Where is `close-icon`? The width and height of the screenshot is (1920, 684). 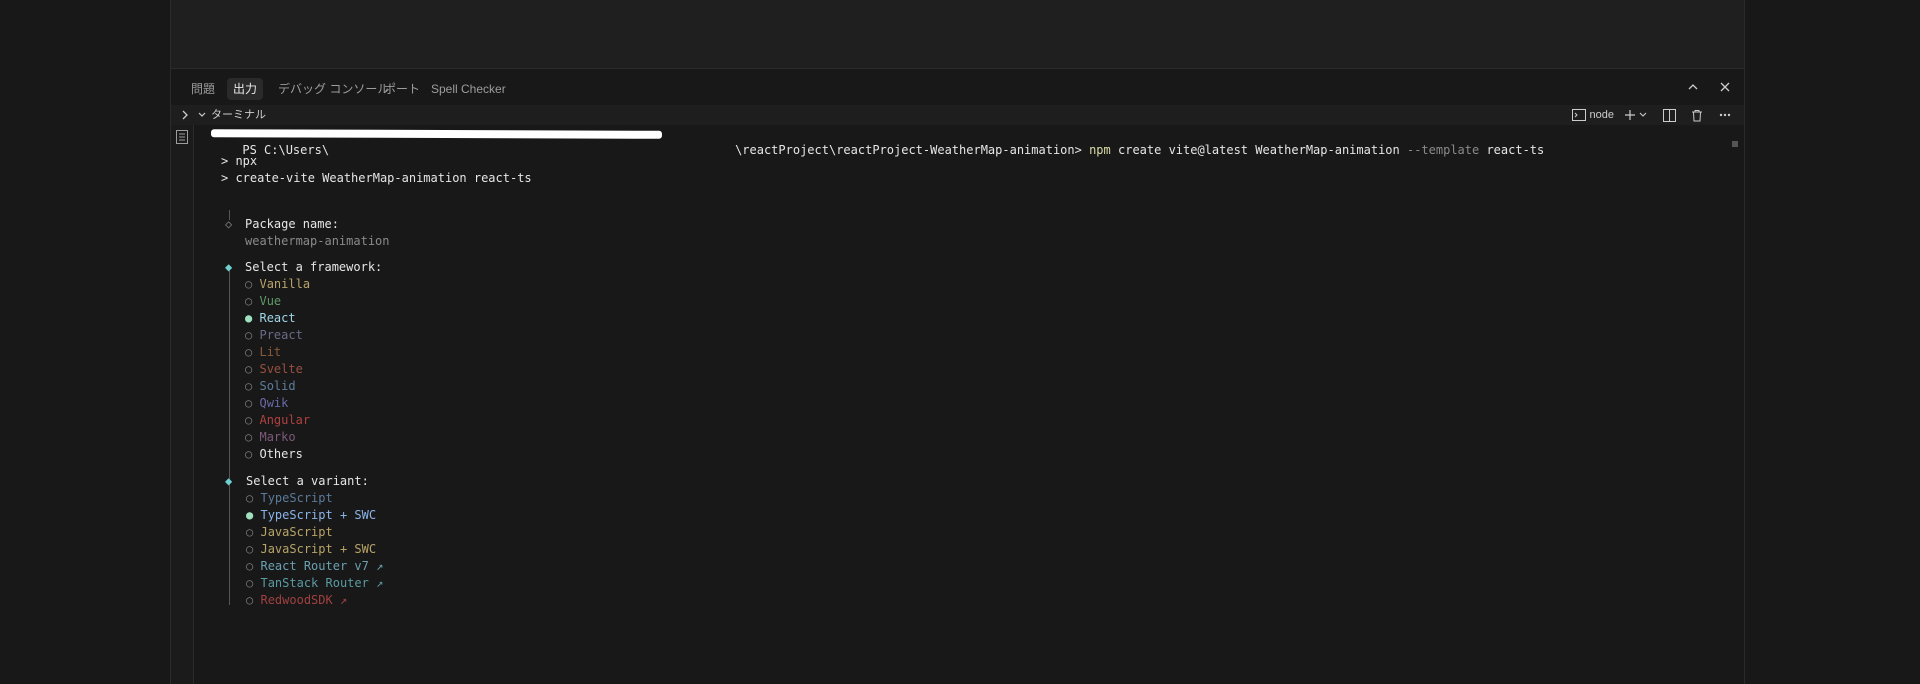
close-icon is located at coordinates (1725, 87).